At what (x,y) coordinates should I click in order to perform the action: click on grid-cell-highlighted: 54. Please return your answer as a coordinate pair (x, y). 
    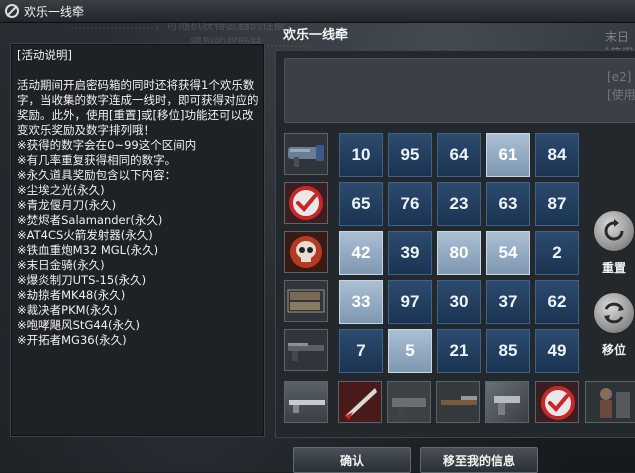
    Looking at the image, I should click on (508, 253).